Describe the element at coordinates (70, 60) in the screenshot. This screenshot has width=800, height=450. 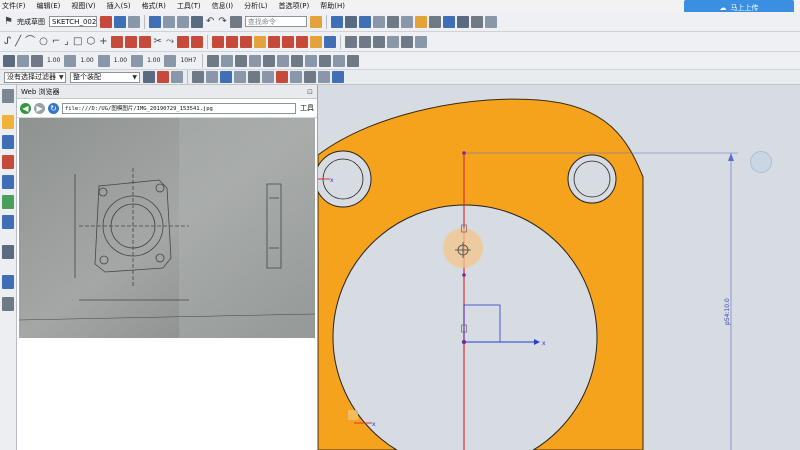
I see `gdt-icon` at that location.